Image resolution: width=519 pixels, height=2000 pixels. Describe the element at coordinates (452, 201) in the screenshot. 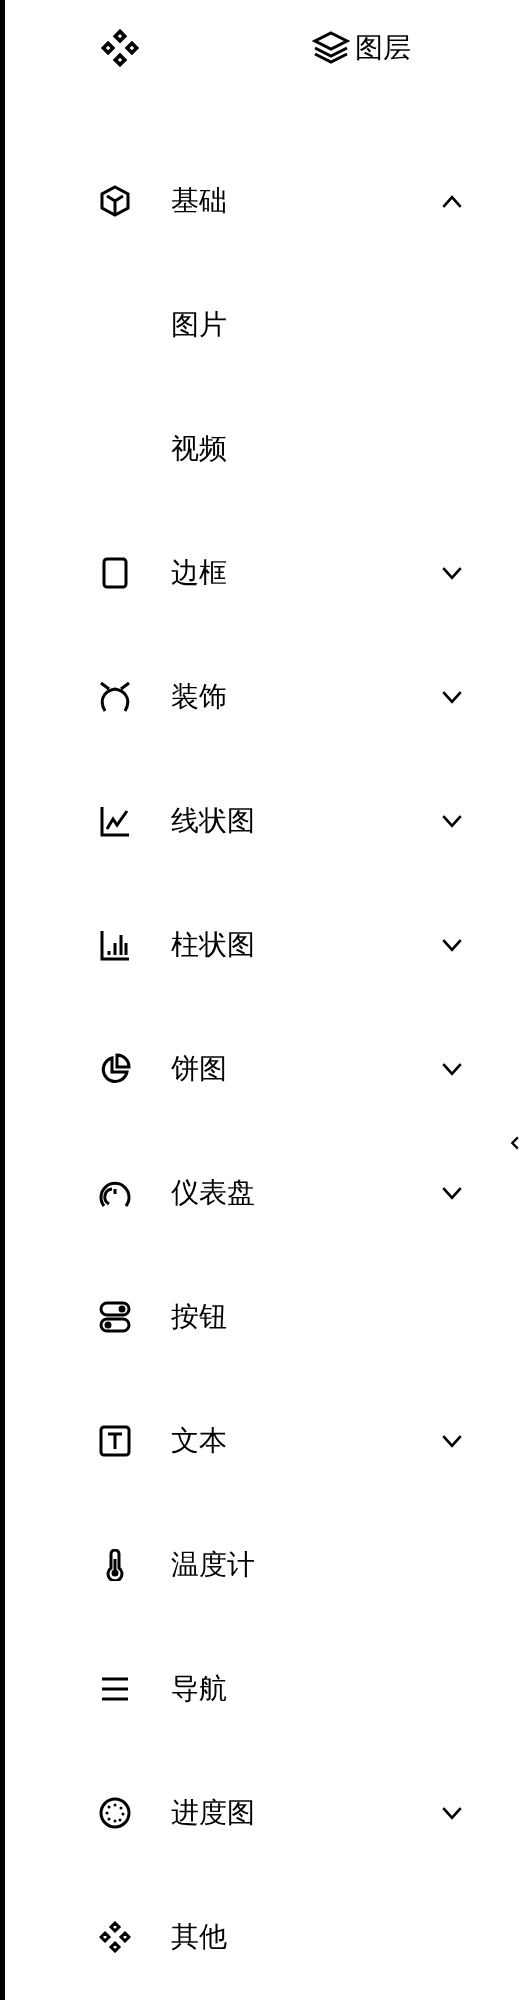

I see `chevron-up-icon` at that location.